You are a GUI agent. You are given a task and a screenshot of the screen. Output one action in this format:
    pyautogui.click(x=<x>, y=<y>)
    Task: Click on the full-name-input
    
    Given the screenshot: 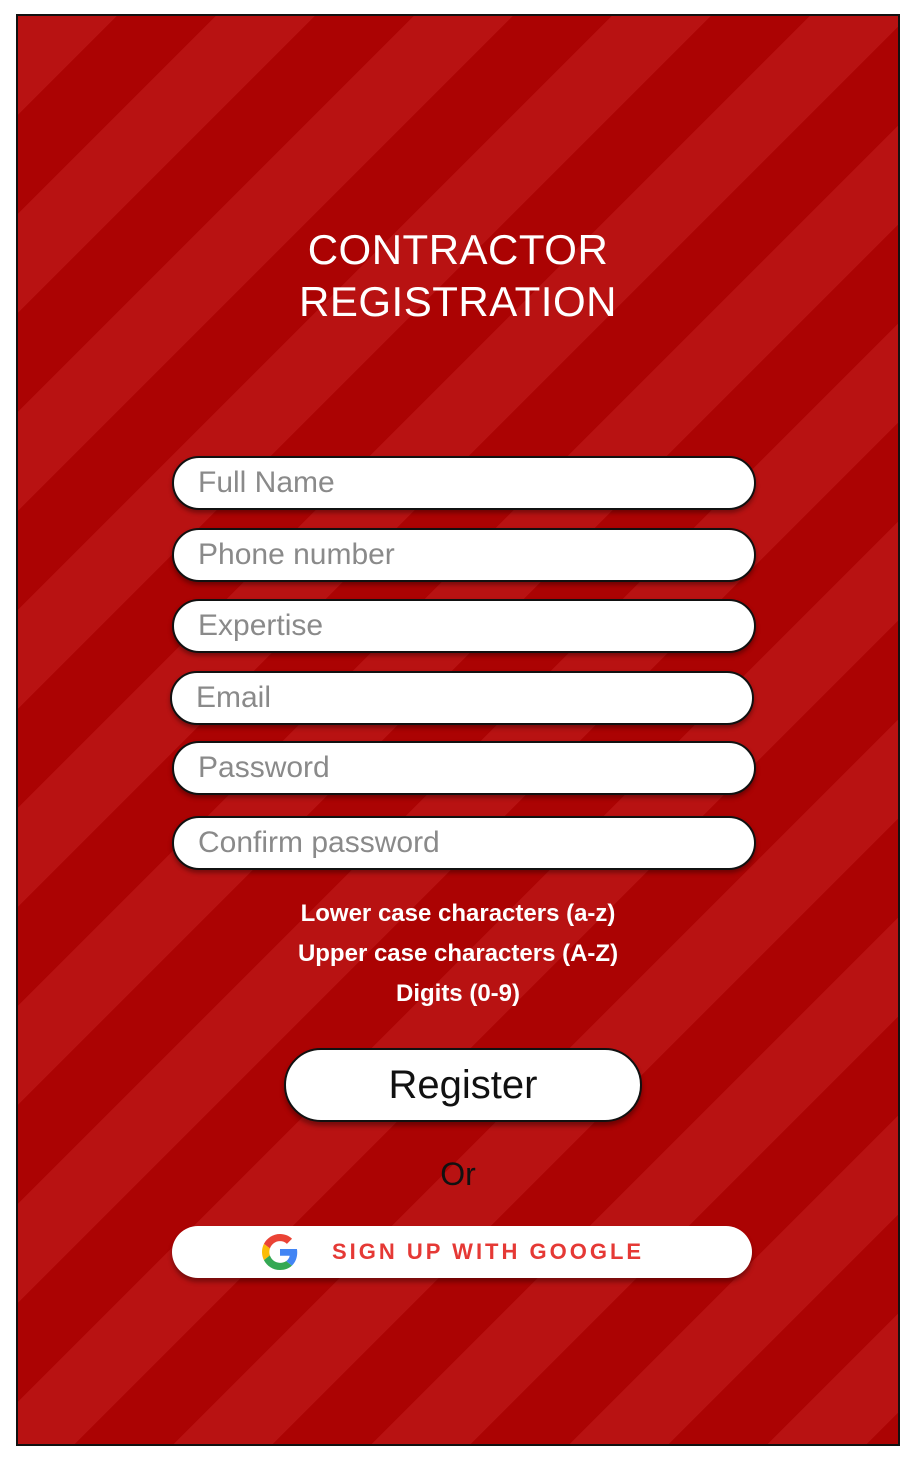 What is the action you would take?
    pyautogui.click(x=464, y=483)
    